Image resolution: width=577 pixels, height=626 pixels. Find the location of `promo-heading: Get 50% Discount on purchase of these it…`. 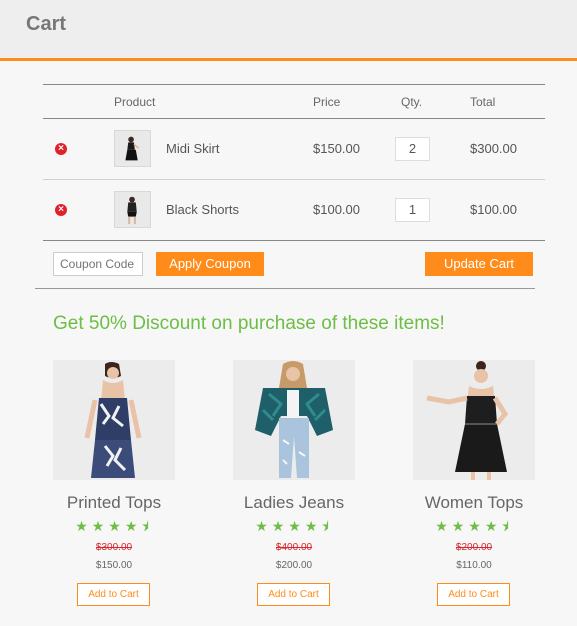

promo-heading: Get 50% Discount on purchase of these it… is located at coordinates (249, 323).